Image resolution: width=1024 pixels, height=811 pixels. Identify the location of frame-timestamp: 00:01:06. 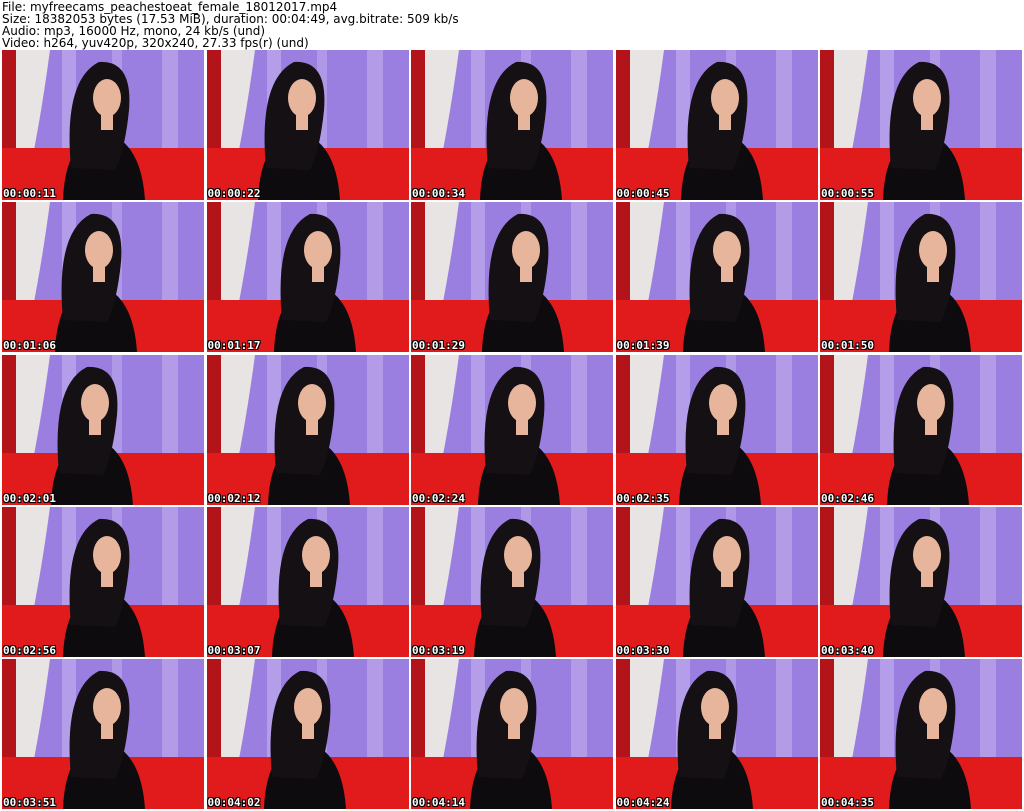
(29, 346).